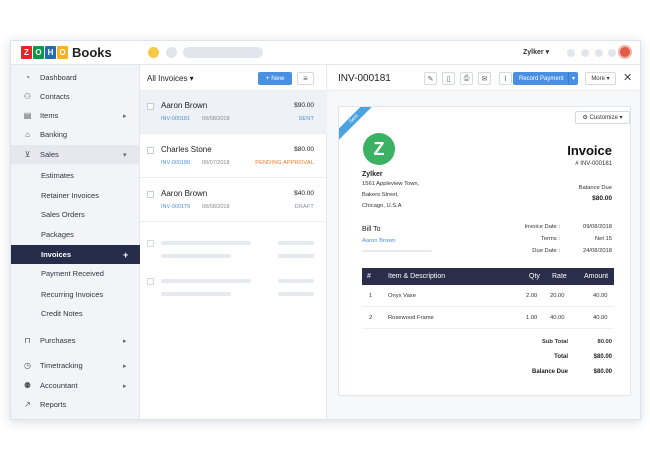 This screenshot has width=650, height=461. I want to click on sidebar-item-label: Credit Notes, so click(62, 313).